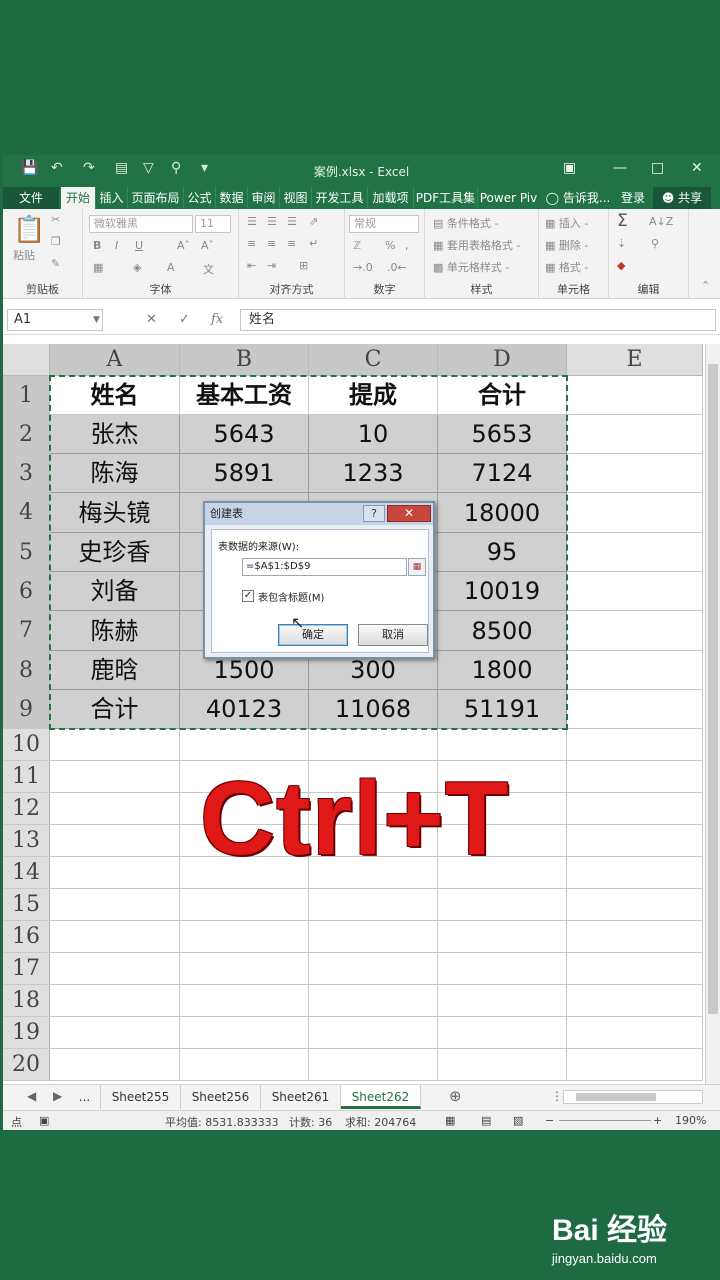 The width and height of the screenshot is (720, 1280). I want to click on delete-cells-button: ▦ 删除 -, so click(566, 245).